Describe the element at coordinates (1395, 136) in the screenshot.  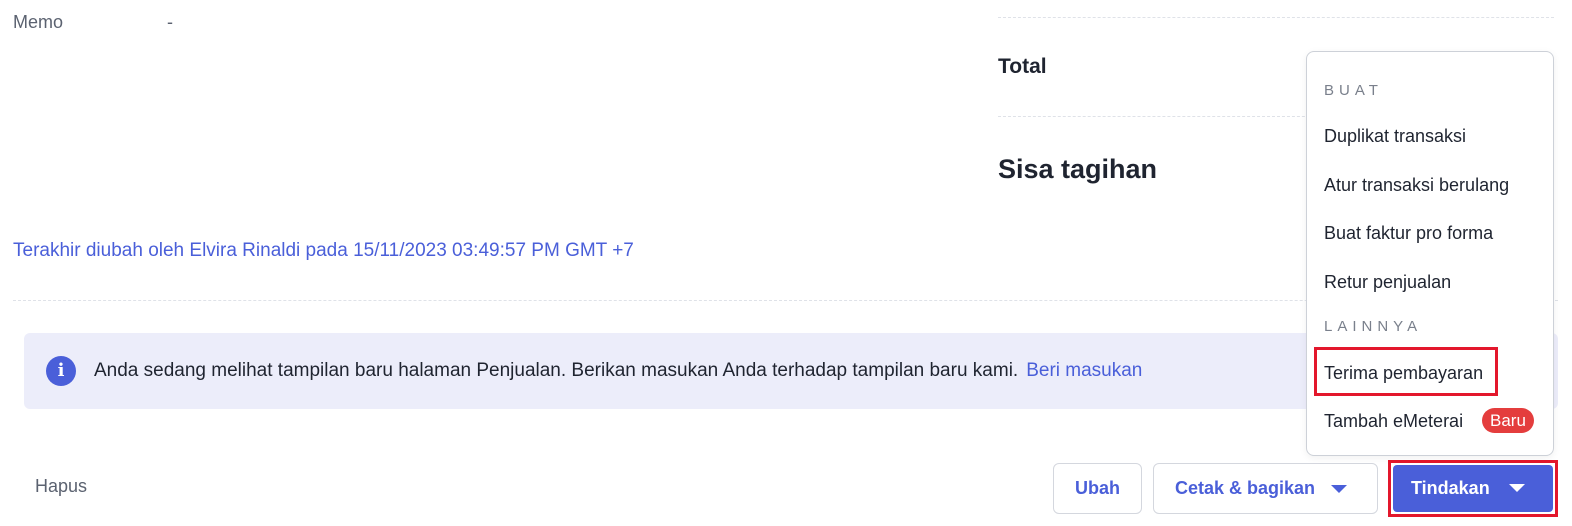
I see `menu-item-duplicate-transaction: Duplikat transaksi` at that location.